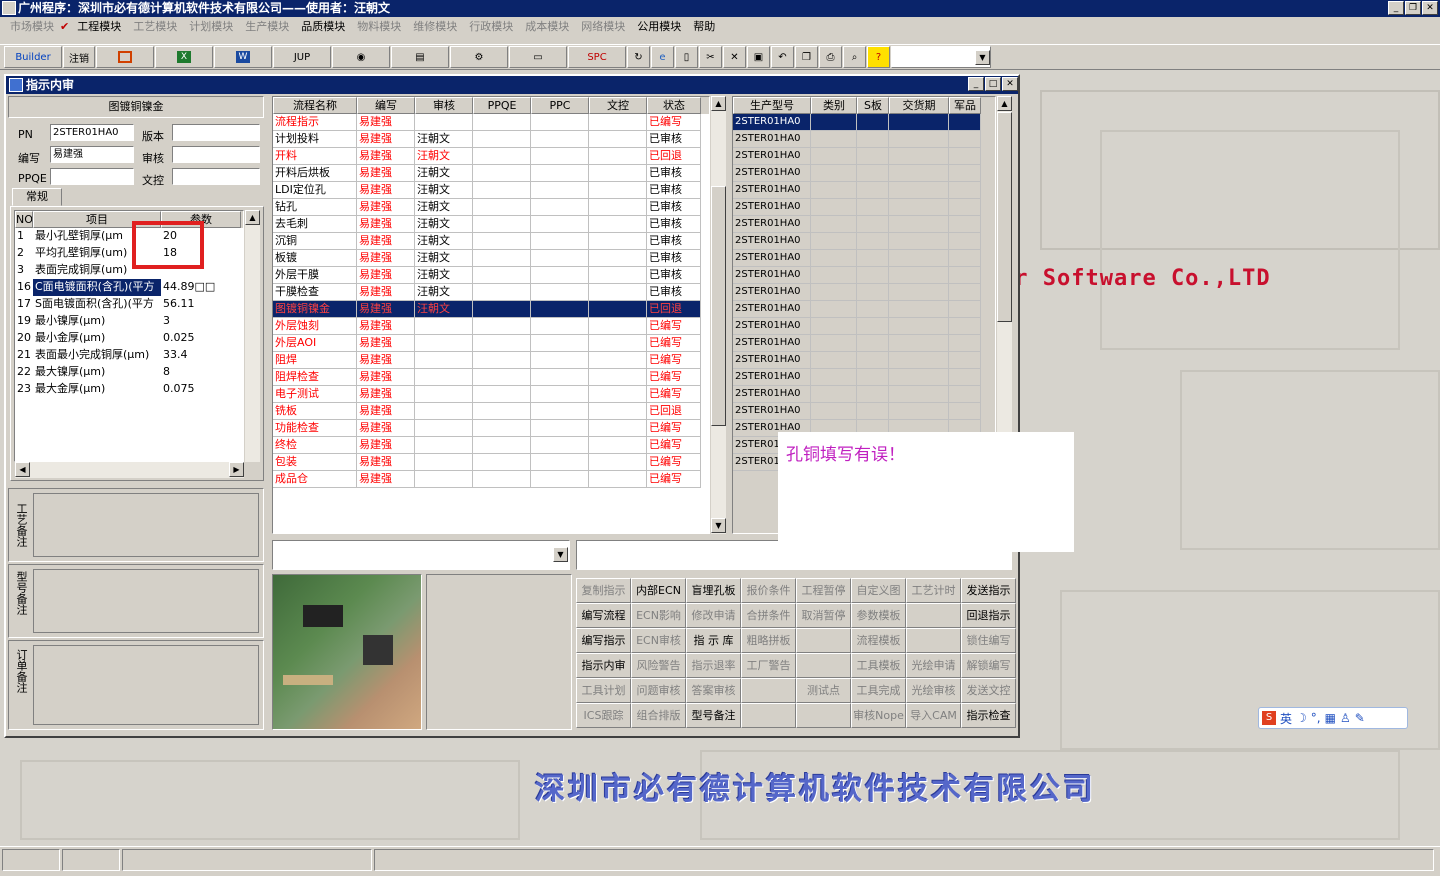 The image size is (1440, 876). What do you see at coordinates (444, 105) in the screenshot?
I see `flow-header: 审核` at bounding box center [444, 105].